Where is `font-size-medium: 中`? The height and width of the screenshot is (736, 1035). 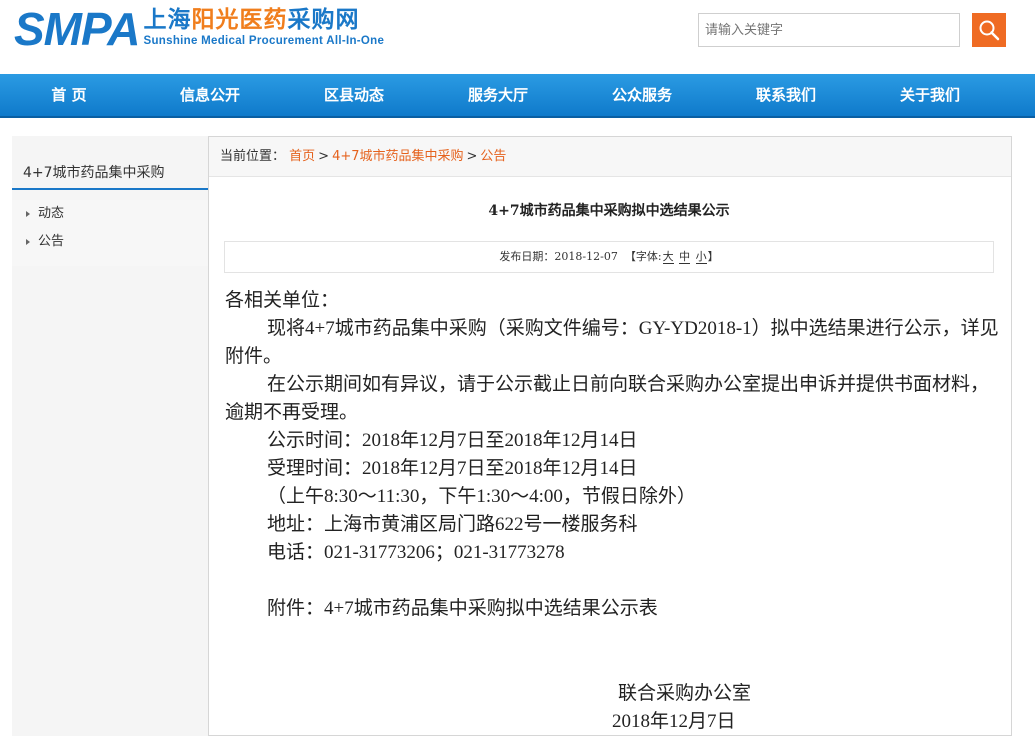
font-size-medium: 中 is located at coordinates (685, 257).